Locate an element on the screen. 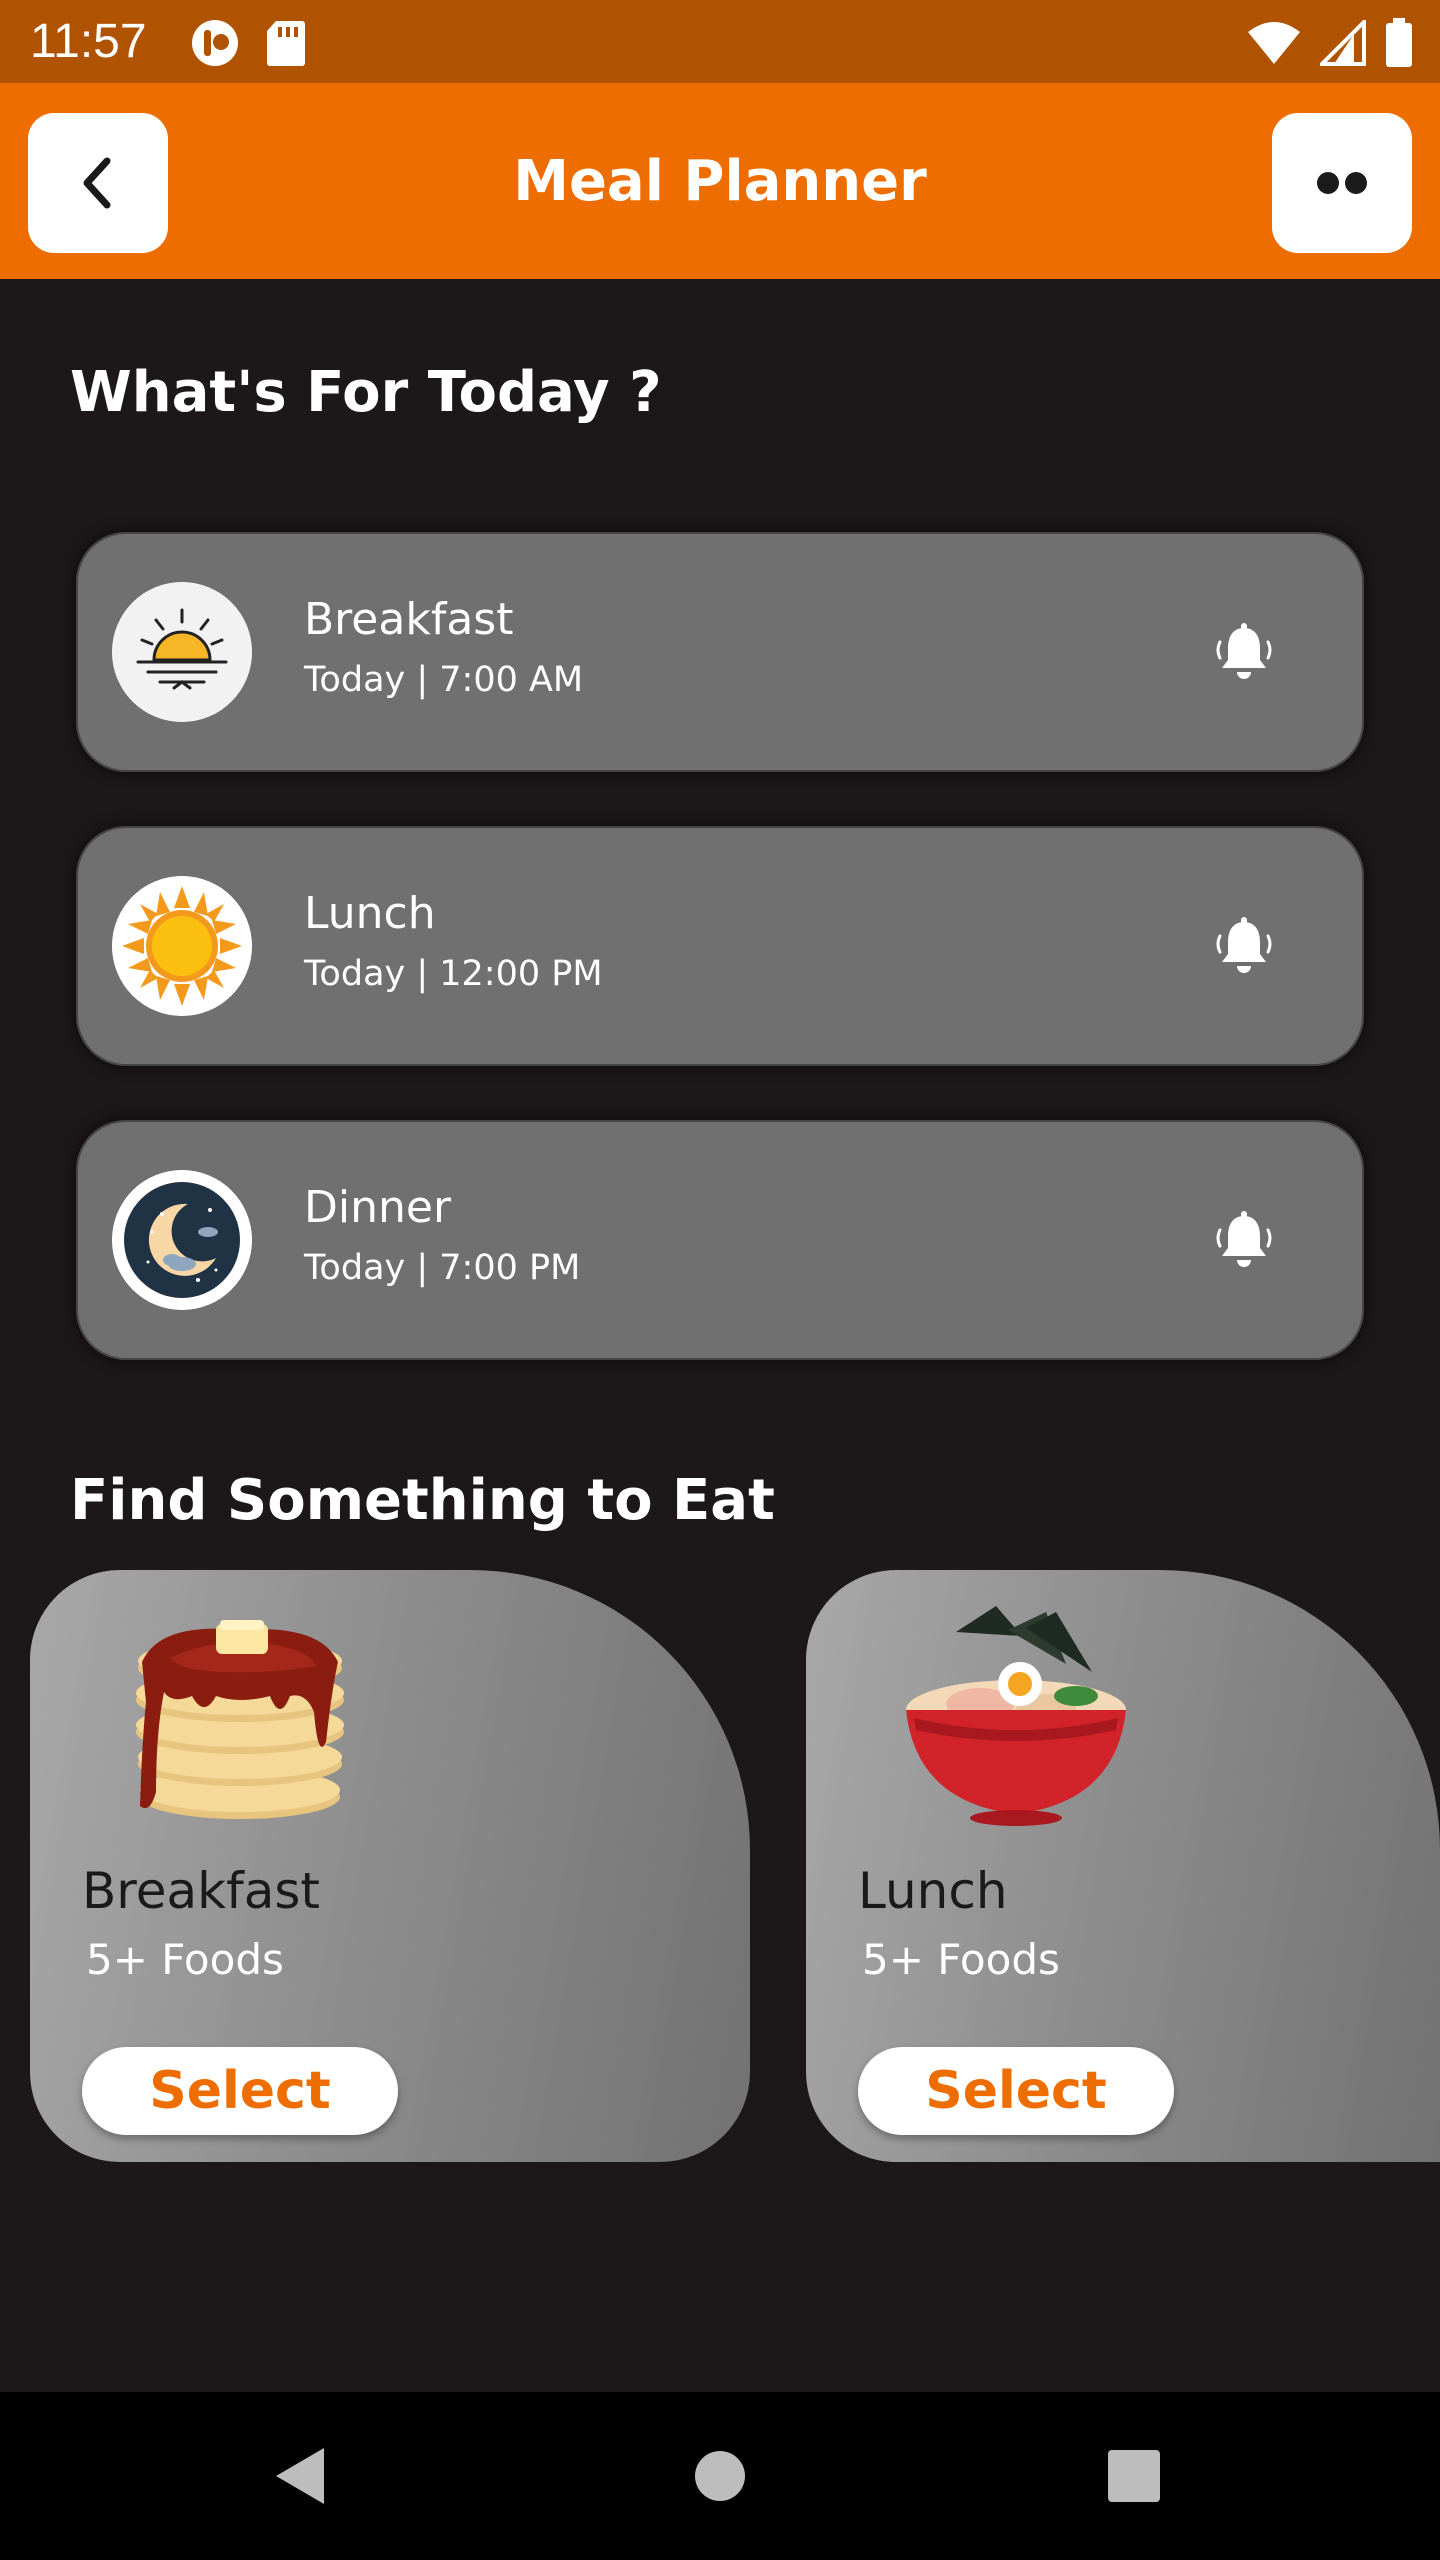 The image size is (1440, 2560). nav-back-icon is located at coordinates (300, 2476).